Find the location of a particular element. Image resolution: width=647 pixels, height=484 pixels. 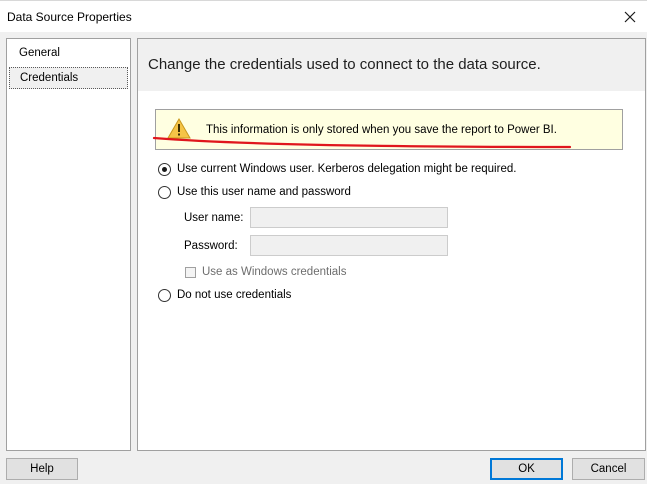

help-button: Help is located at coordinates (42, 469).